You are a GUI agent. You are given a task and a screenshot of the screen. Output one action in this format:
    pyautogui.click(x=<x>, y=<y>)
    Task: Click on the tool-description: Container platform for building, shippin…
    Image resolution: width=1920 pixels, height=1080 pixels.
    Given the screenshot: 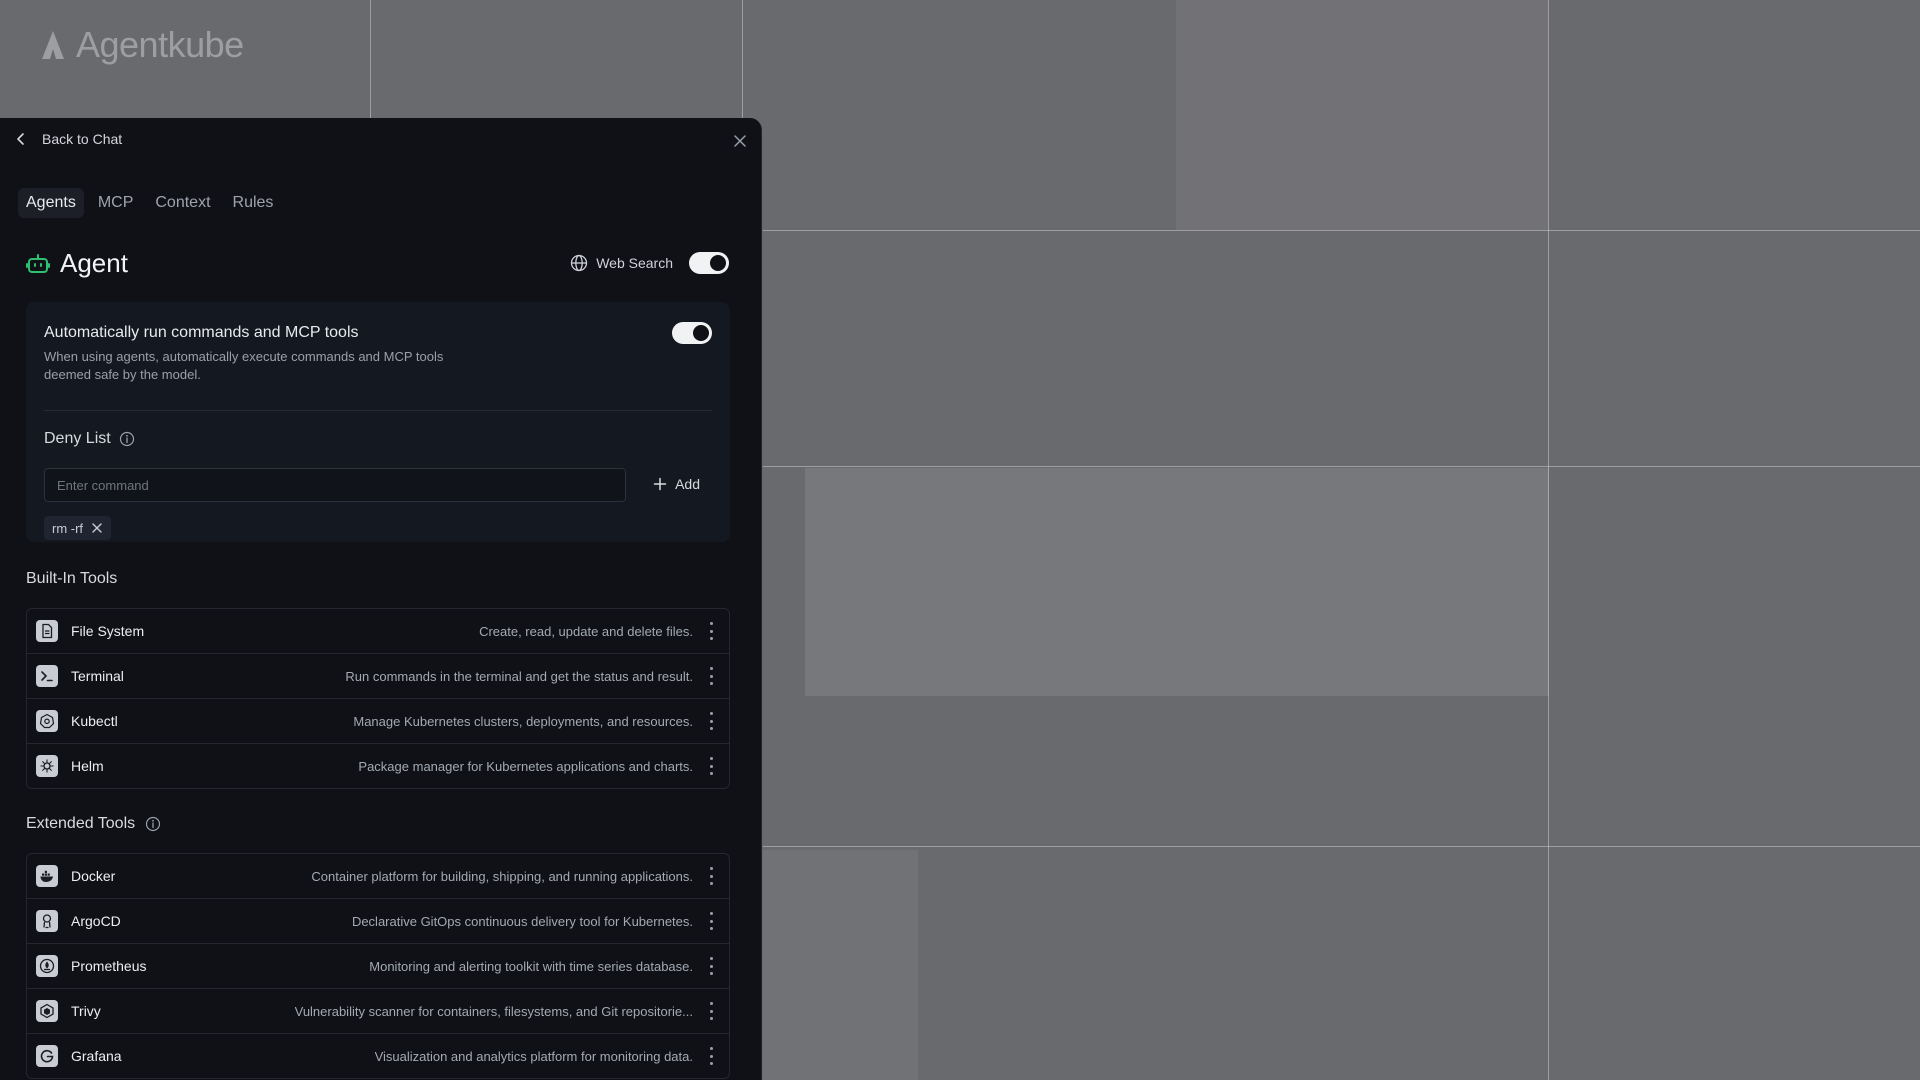 What is the action you would take?
    pyautogui.click(x=502, y=876)
    